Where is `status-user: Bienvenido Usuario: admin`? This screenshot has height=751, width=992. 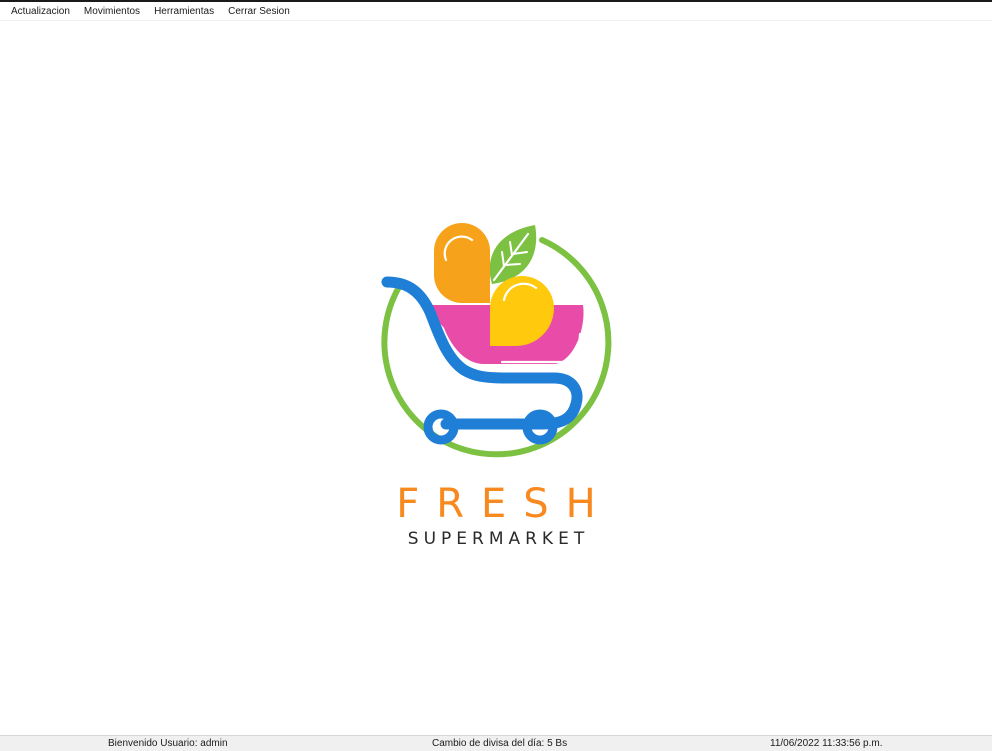
status-user: Bienvenido Usuario: admin is located at coordinates (168, 743).